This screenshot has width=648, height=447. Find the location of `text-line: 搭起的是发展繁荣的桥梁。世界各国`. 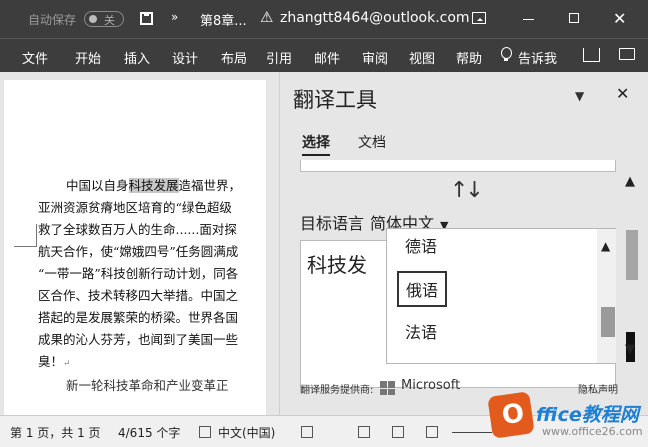

text-line: 搭起的是发展繁荣的桥梁。世界各国 is located at coordinates (138, 317).